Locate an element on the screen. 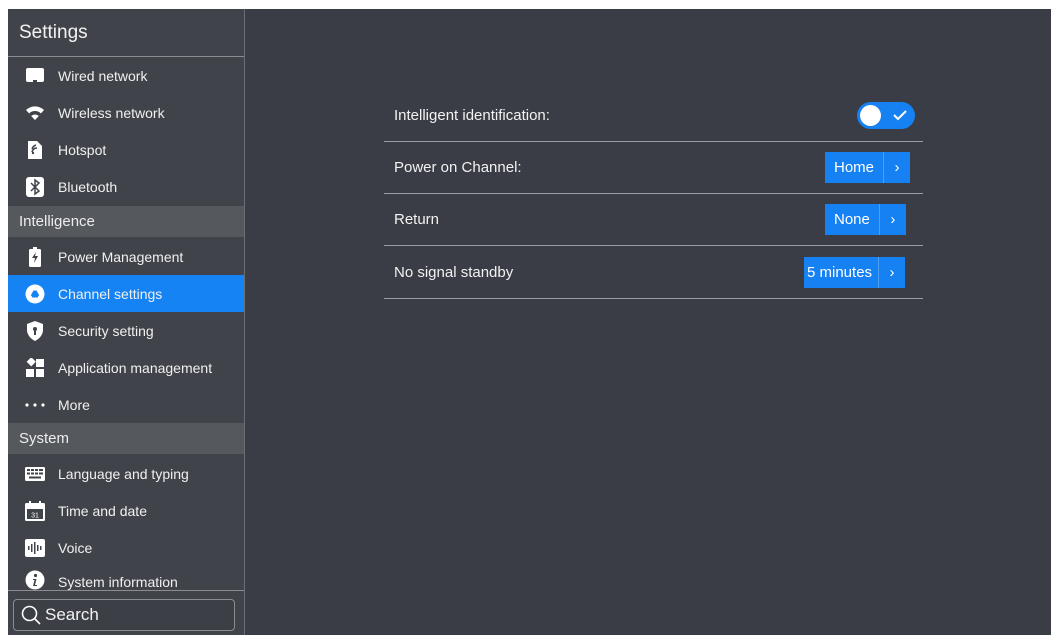 This screenshot has height=635, width=1051. sidebar-item-language-and-typing: Language and typing is located at coordinates (126, 473).